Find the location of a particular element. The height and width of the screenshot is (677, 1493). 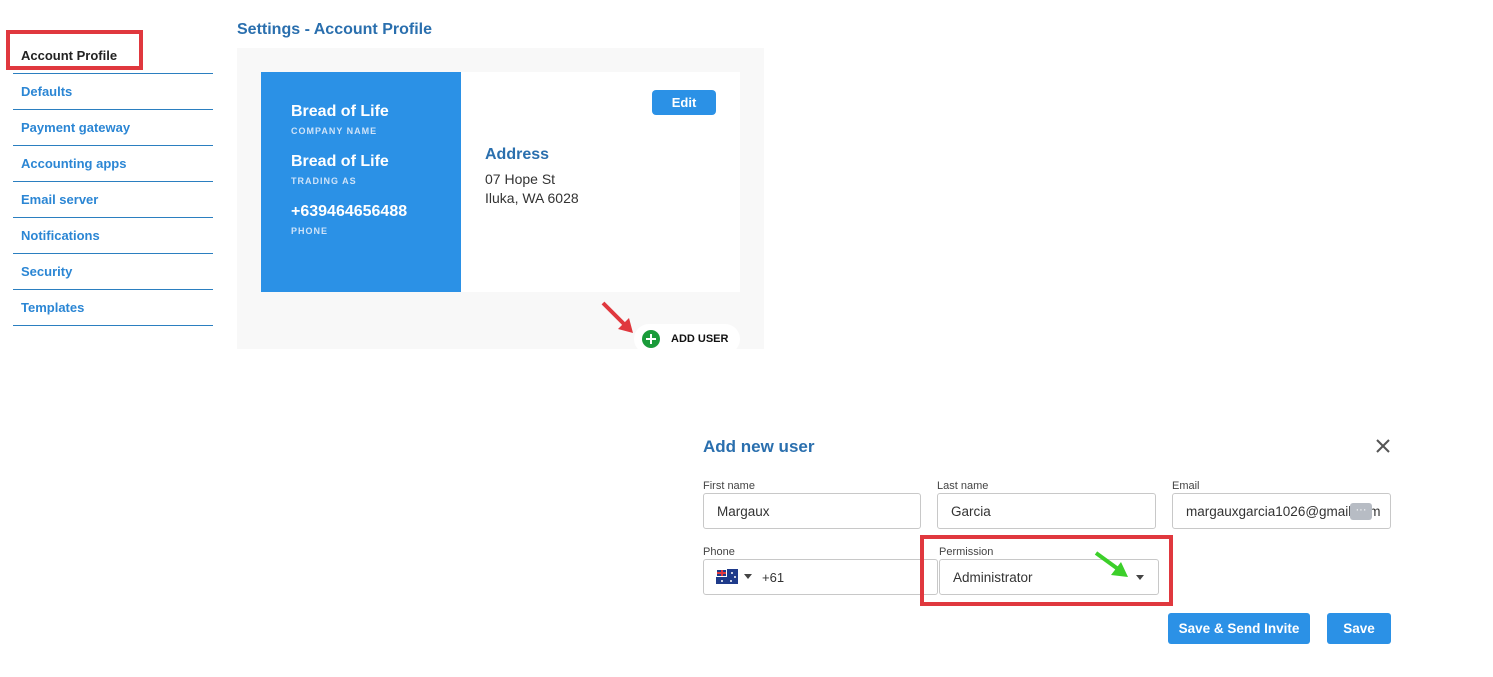

company-name-label: COMPANY NAME is located at coordinates (334, 131).